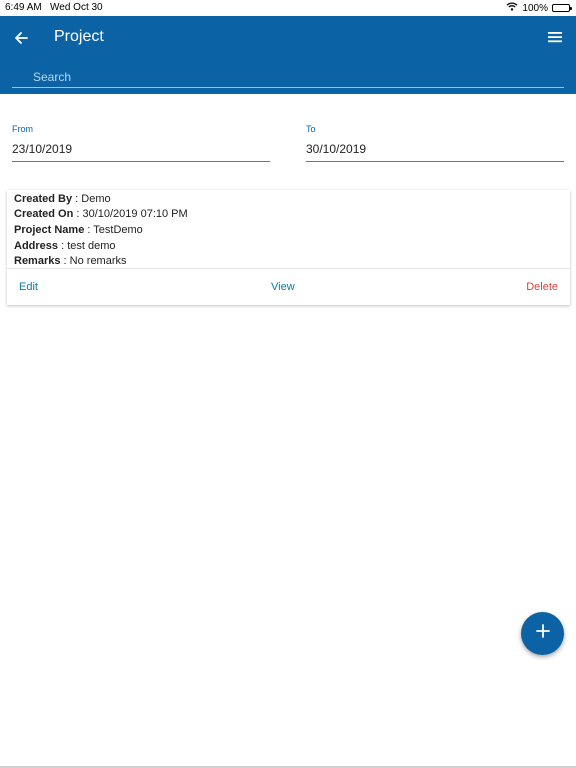  Describe the element at coordinates (36, 246) in the screenshot. I see `address-label: Address` at that location.